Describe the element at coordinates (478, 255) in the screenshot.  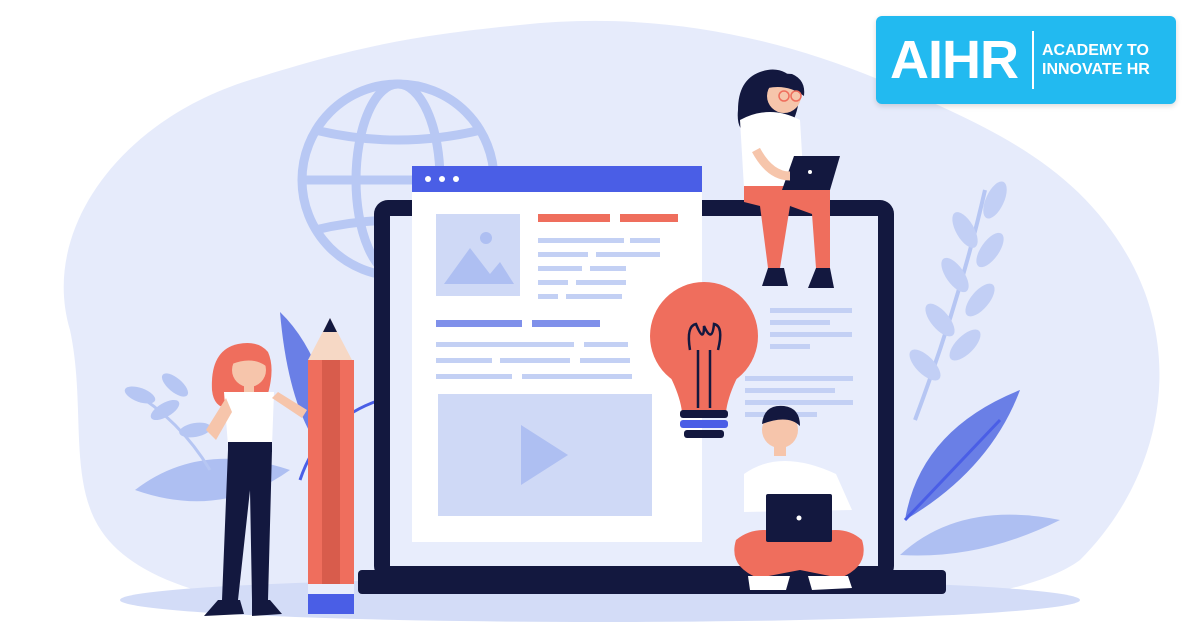
I see `image-placeholder-icon` at that location.